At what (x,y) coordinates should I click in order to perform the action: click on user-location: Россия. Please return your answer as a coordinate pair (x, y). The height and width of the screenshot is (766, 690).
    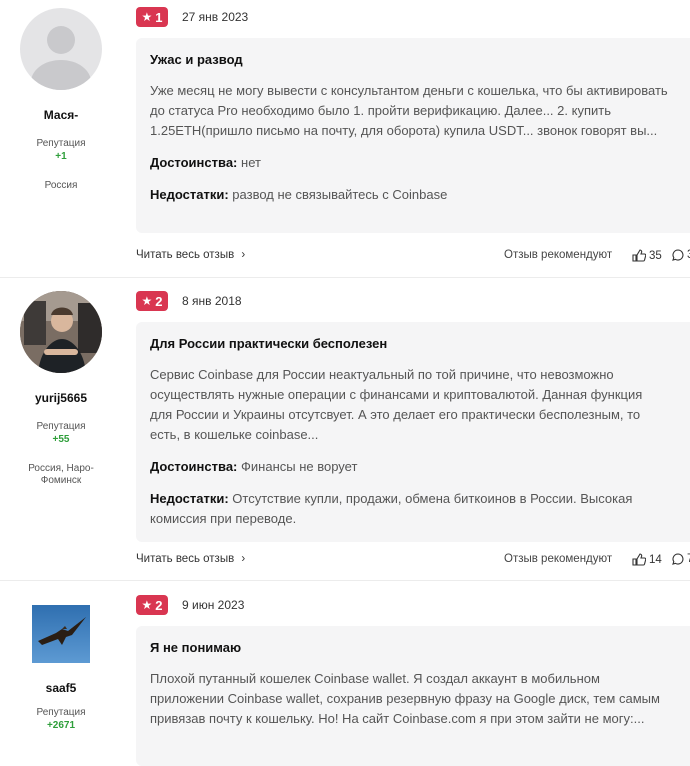
    Looking at the image, I should click on (61, 185).